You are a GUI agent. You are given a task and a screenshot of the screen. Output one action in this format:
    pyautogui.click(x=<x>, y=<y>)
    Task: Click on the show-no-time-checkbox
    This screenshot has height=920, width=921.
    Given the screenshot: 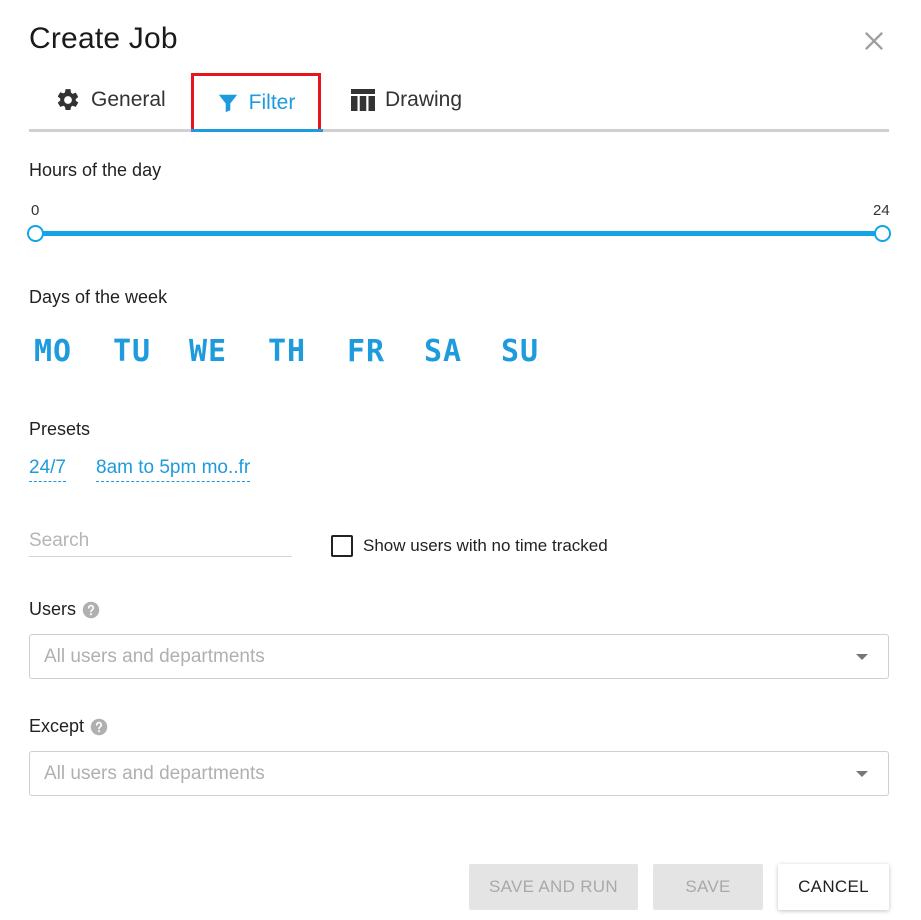 What is the action you would take?
    pyautogui.click(x=342, y=546)
    